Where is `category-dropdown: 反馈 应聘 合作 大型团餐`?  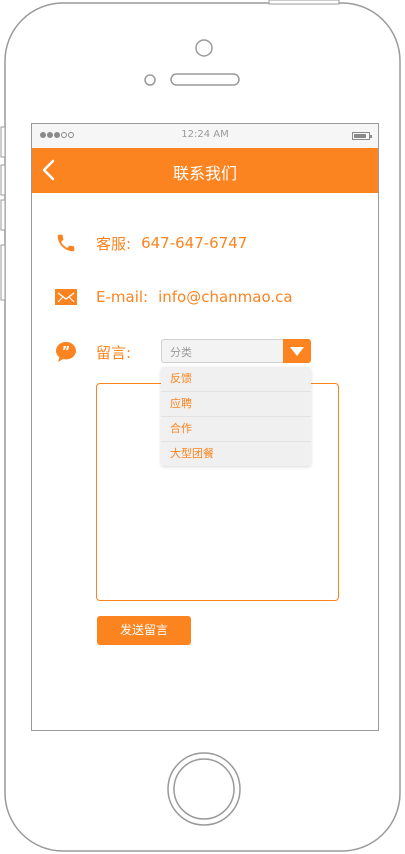
category-dropdown: 反馈 应聘 合作 大型团餐 is located at coordinates (236, 416).